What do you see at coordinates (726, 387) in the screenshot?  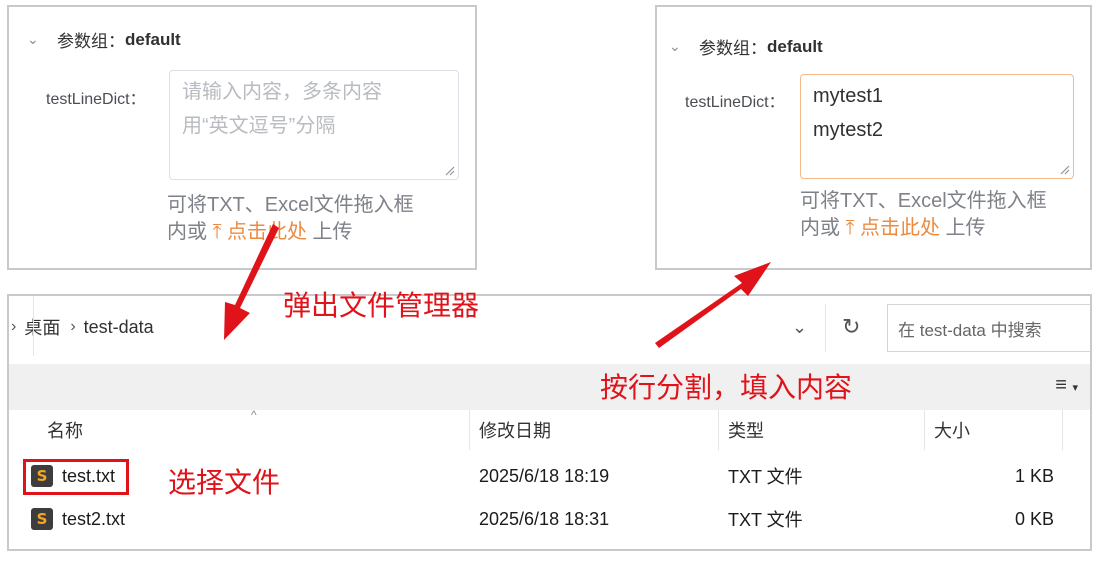 I see `annotation-split-fill: 按行分割，填入内容` at bounding box center [726, 387].